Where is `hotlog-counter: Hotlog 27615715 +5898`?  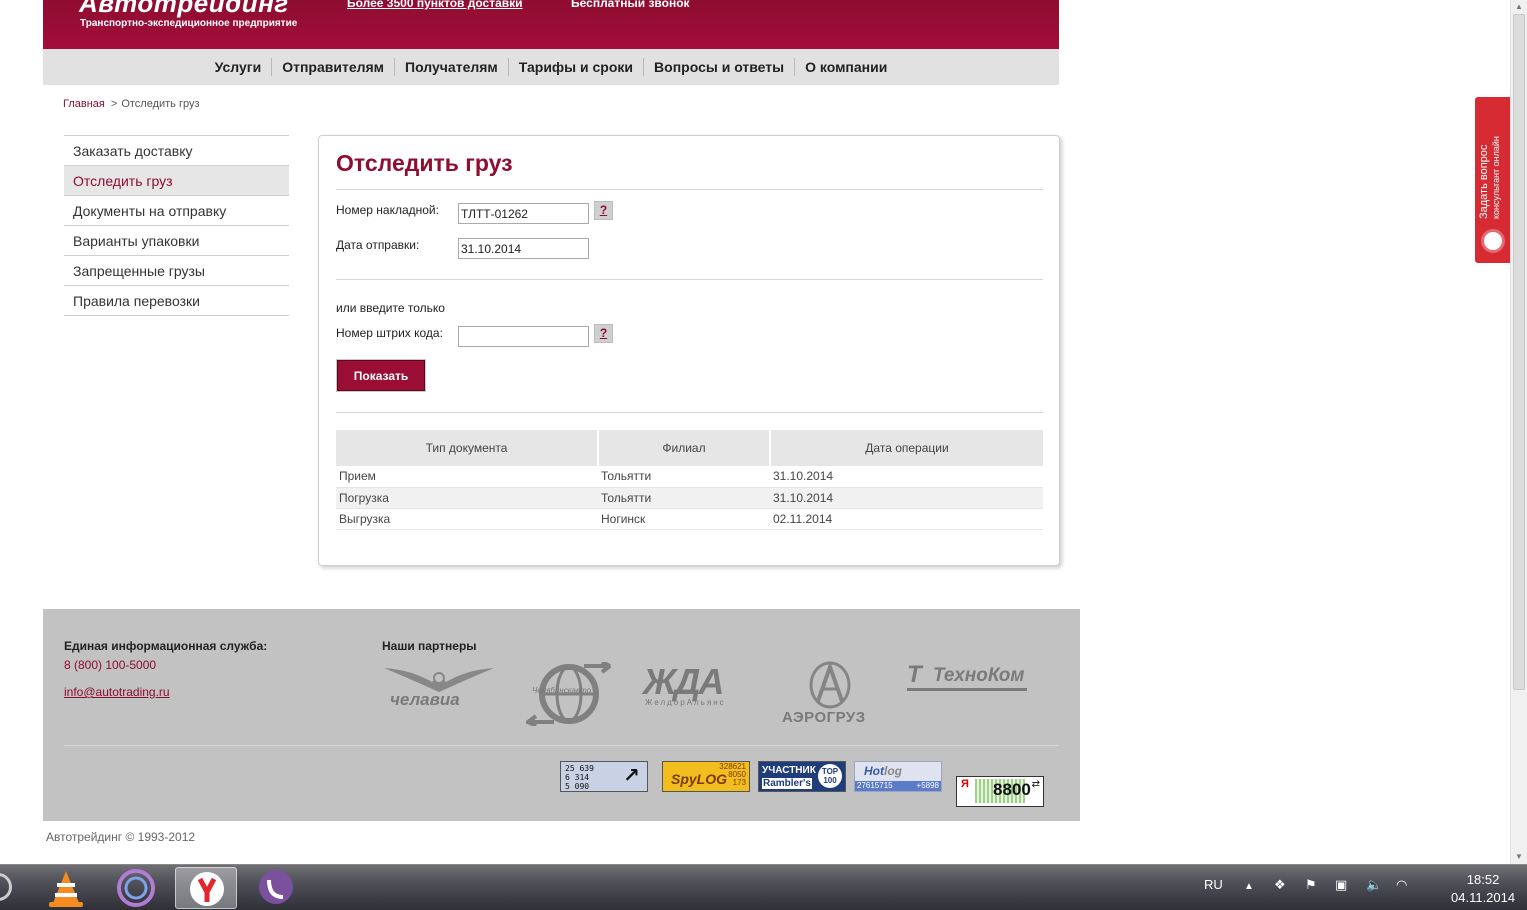 hotlog-counter: Hotlog 27615715 +5898 is located at coordinates (898, 776).